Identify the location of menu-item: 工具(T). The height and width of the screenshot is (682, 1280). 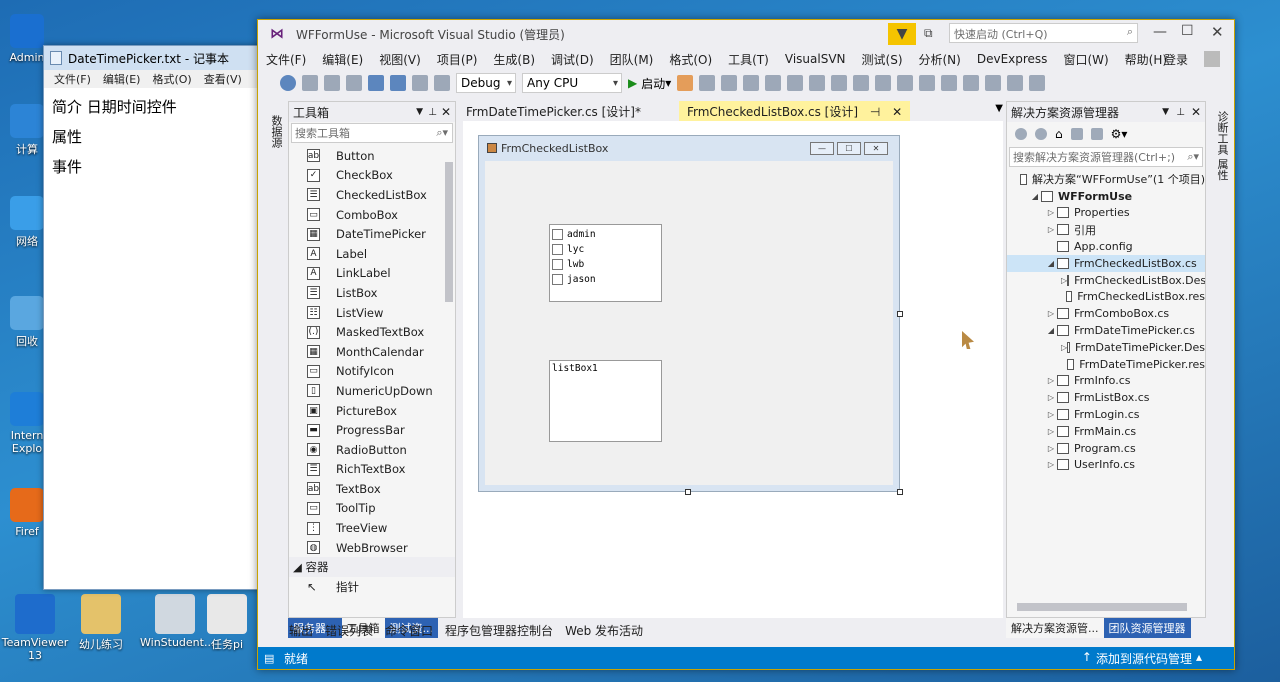
(748, 59).